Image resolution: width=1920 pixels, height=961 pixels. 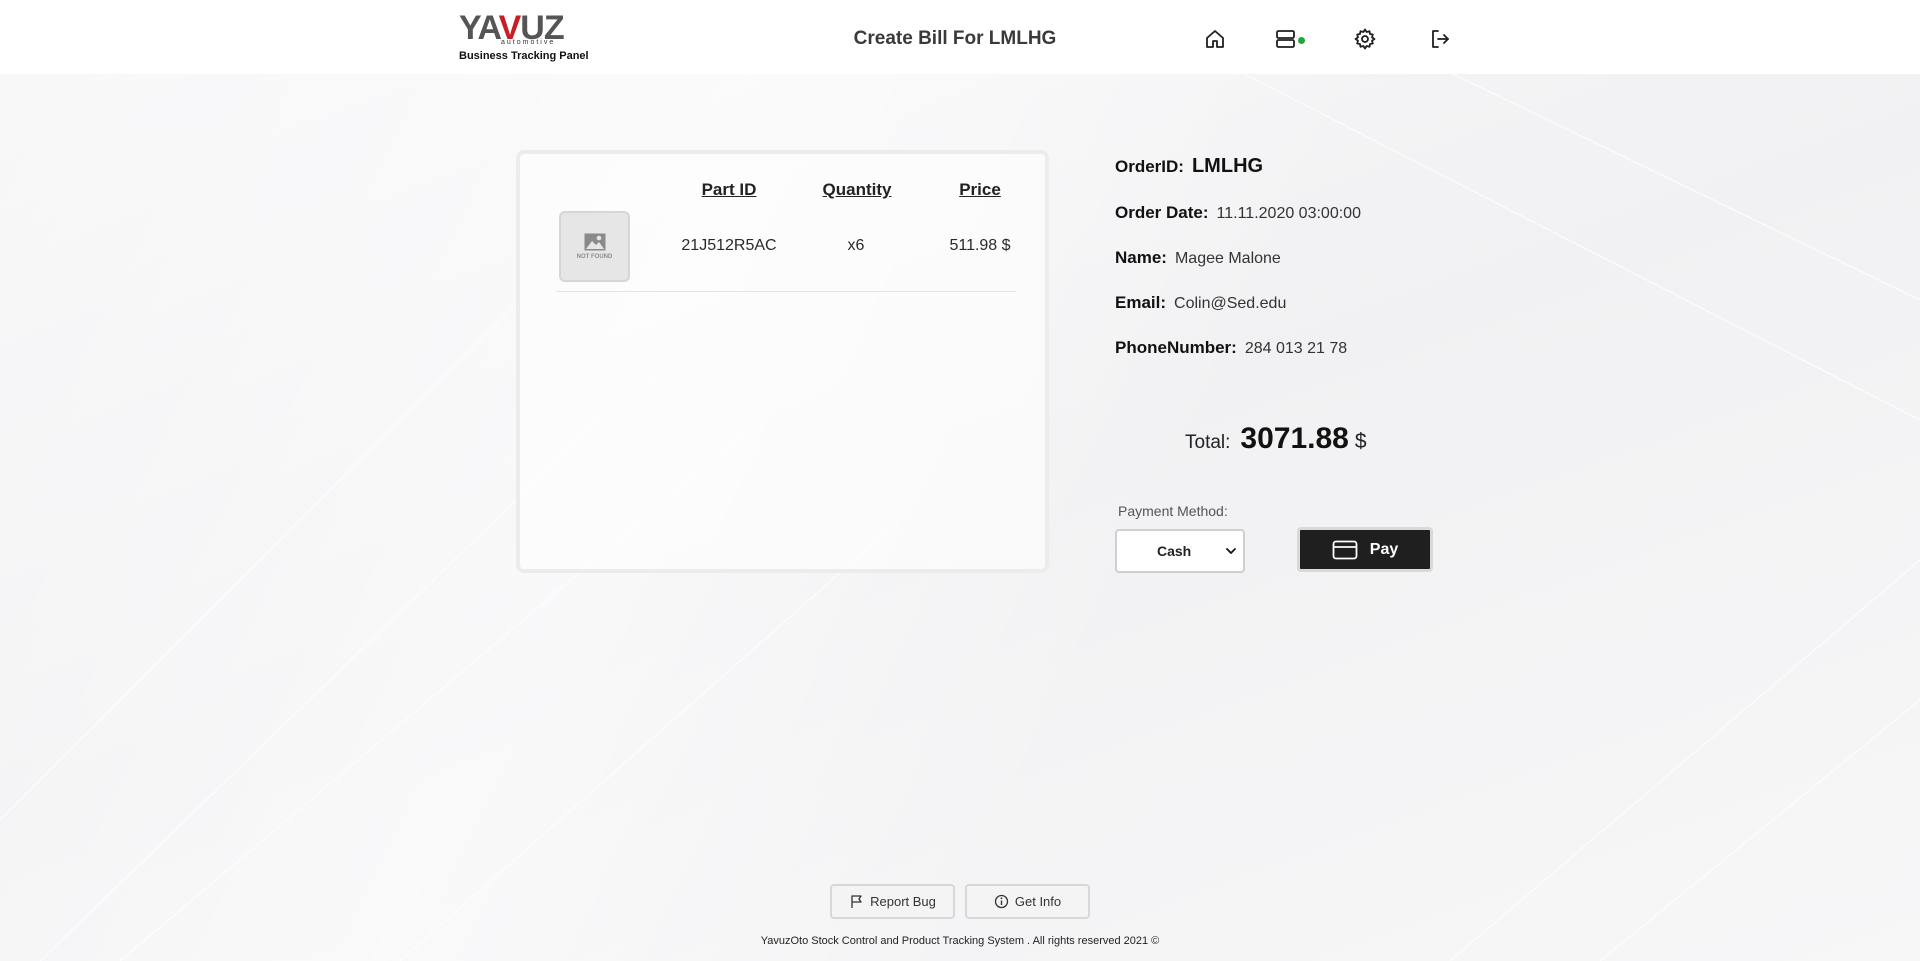 What do you see at coordinates (1365, 39) in the screenshot?
I see `gear-icon` at bounding box center [1365, 39].